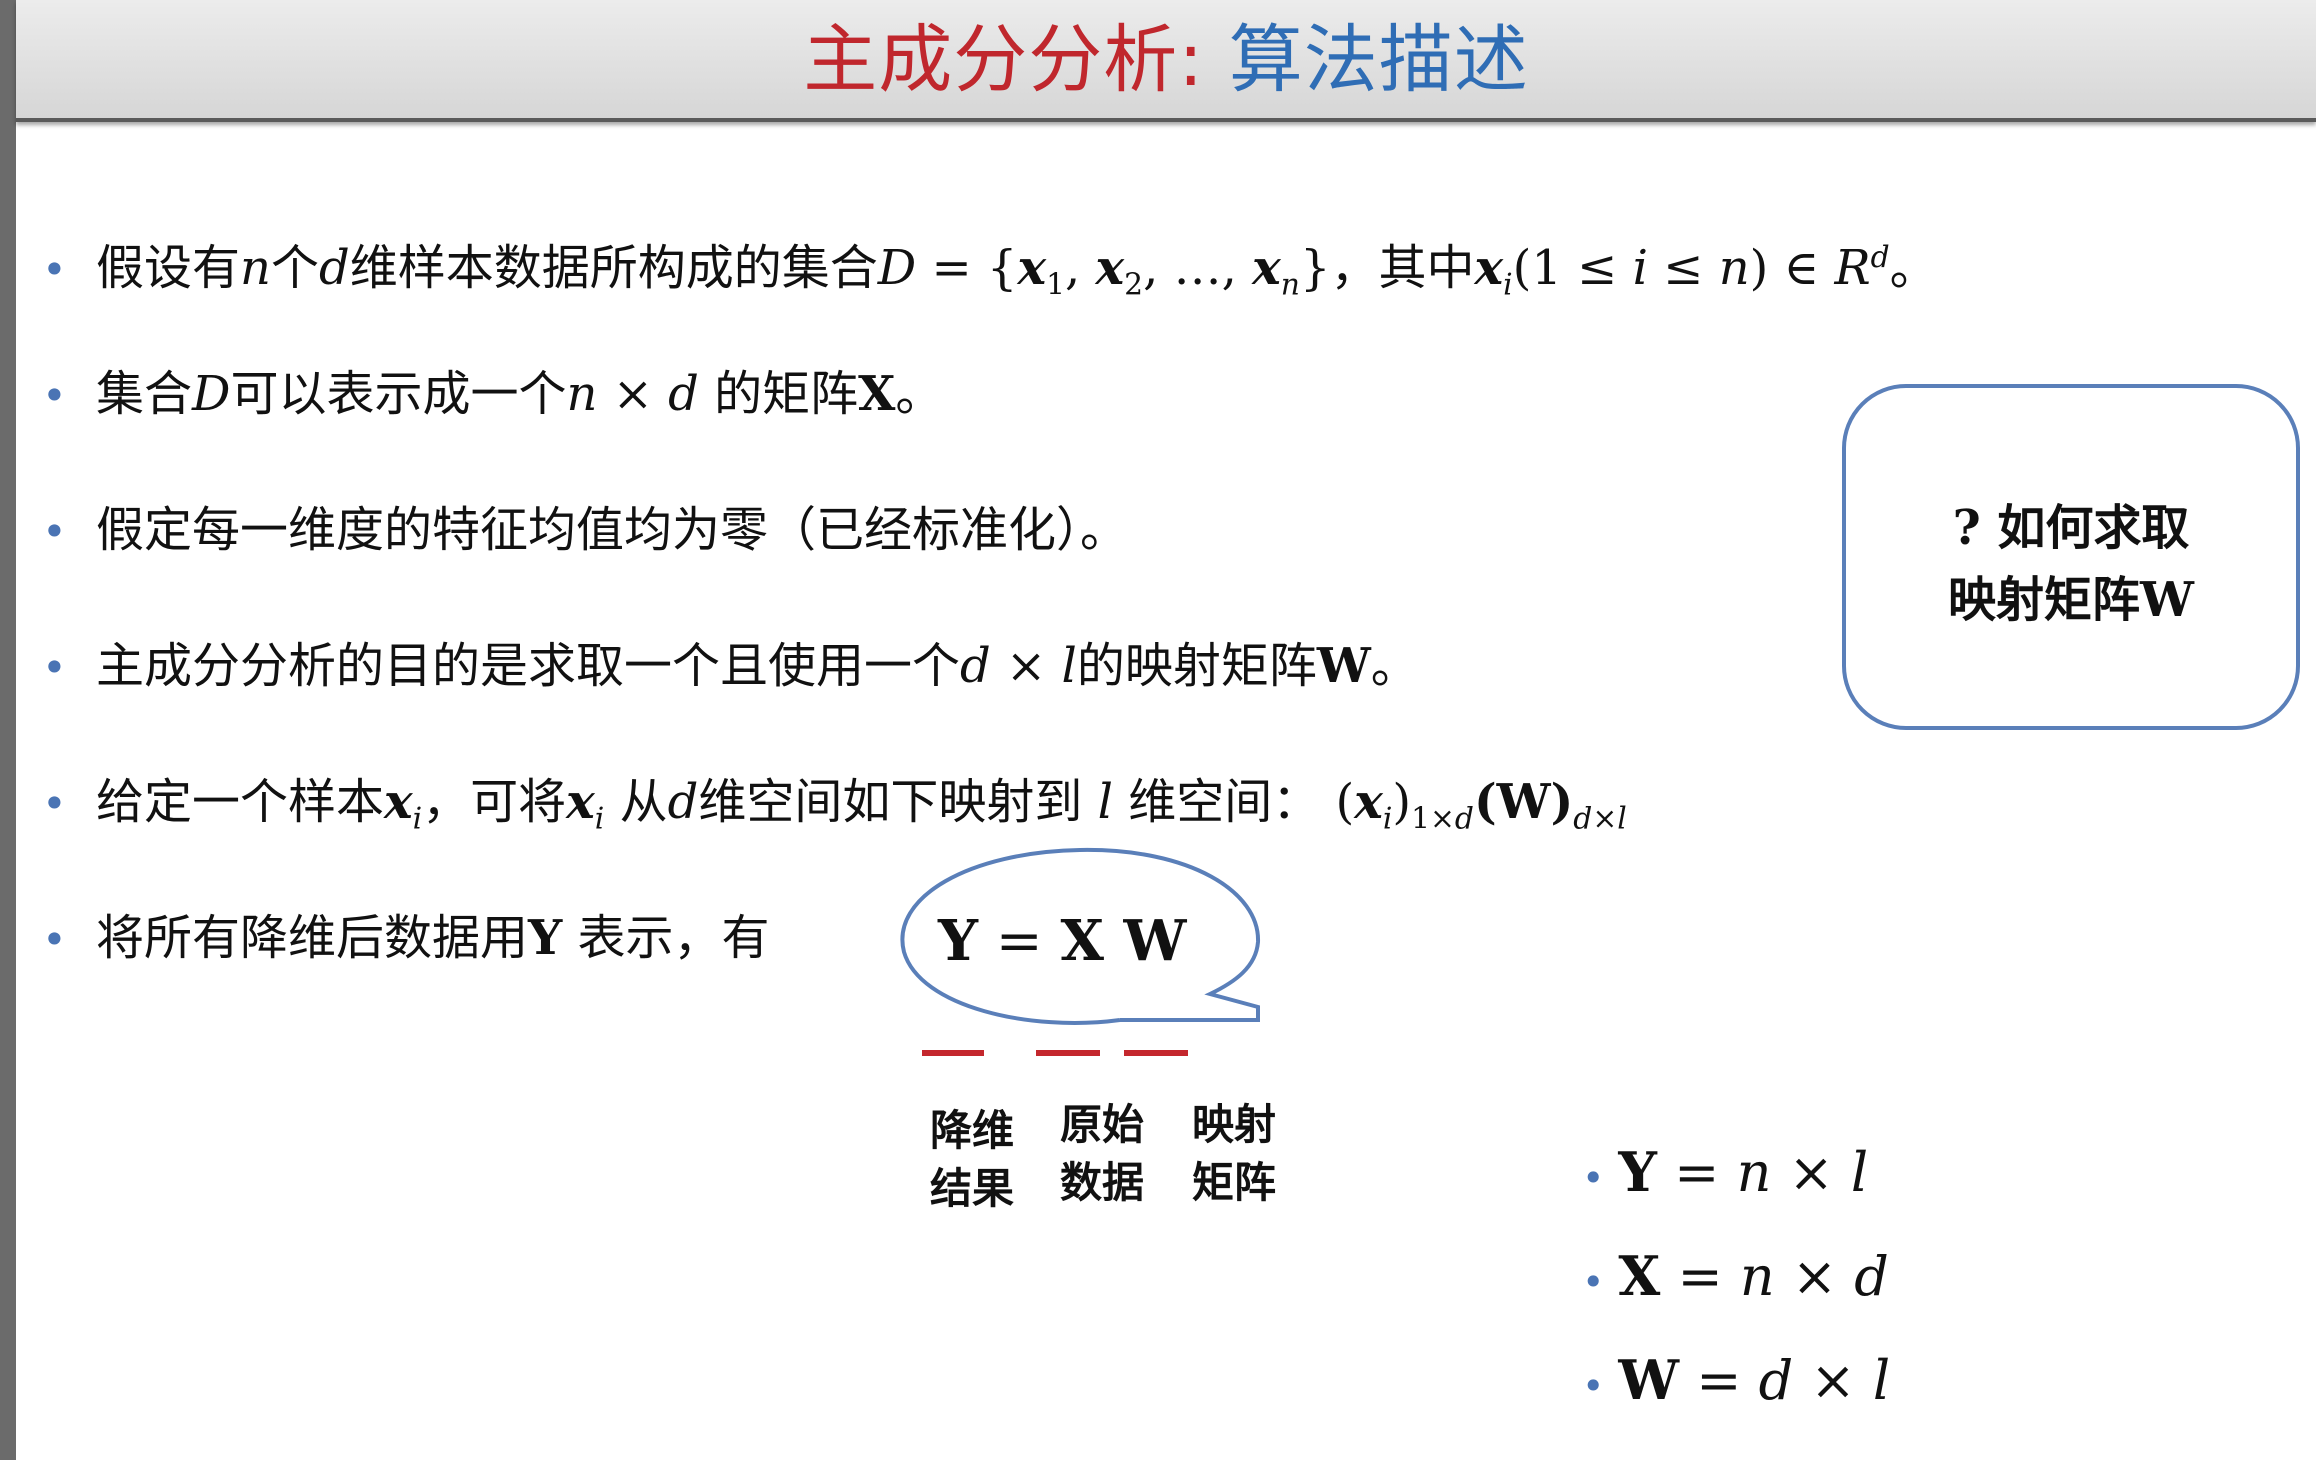 The image size is (2316, 1460). What do you see at coordinates (406, 939) in the screenshot?
I see `bullet-6: • 将所有降维后数据用Y 表示，有` at bounding box center [406, 939].